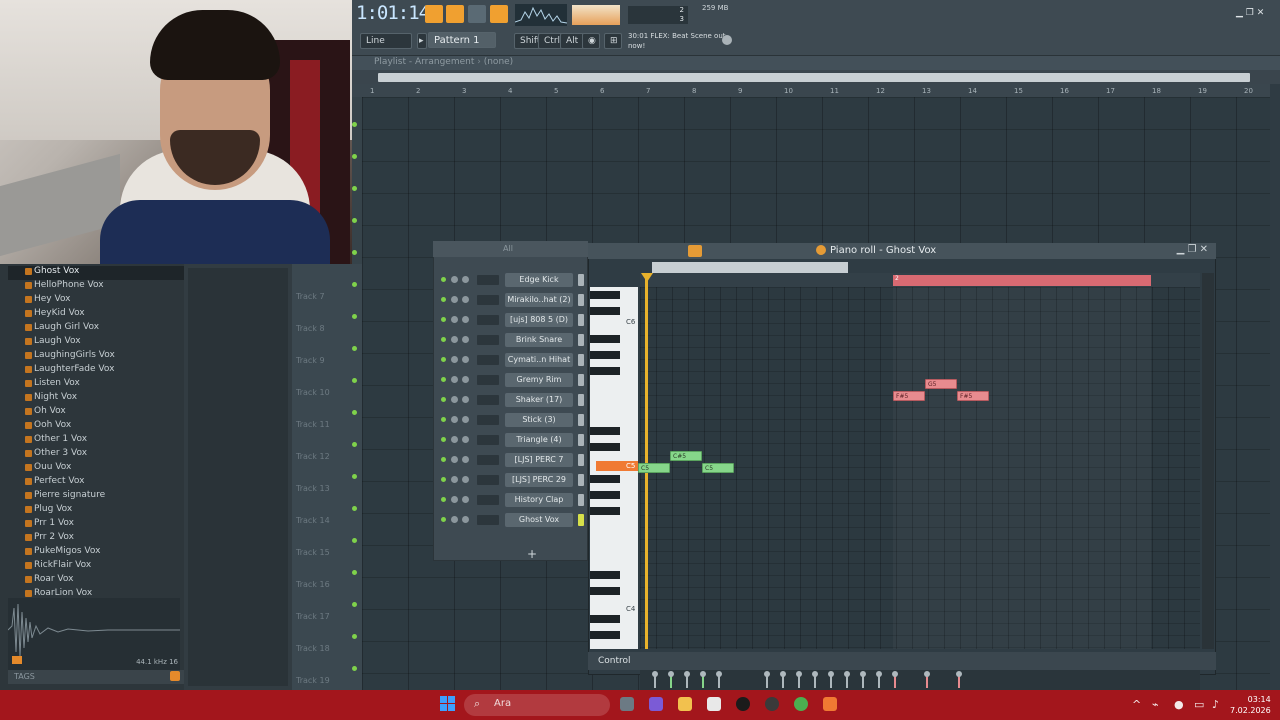 This screenshot has width=1280, height=720. Describe the element at coordinates (613, 41) in the screenshot. I see `store-icon: ⊞` at that location.